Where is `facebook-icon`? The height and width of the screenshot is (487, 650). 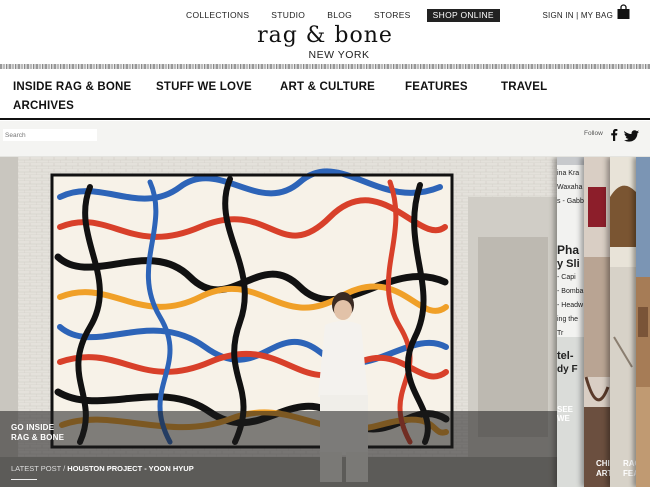
facebook-icon is located at coordinates (614, 134).